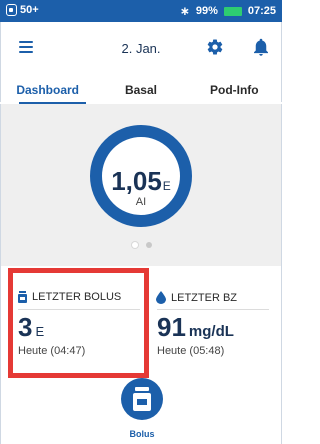 This screenshot has width=320, height=444. I want to click on last-bolus-amount: 3, so click(25, 327).